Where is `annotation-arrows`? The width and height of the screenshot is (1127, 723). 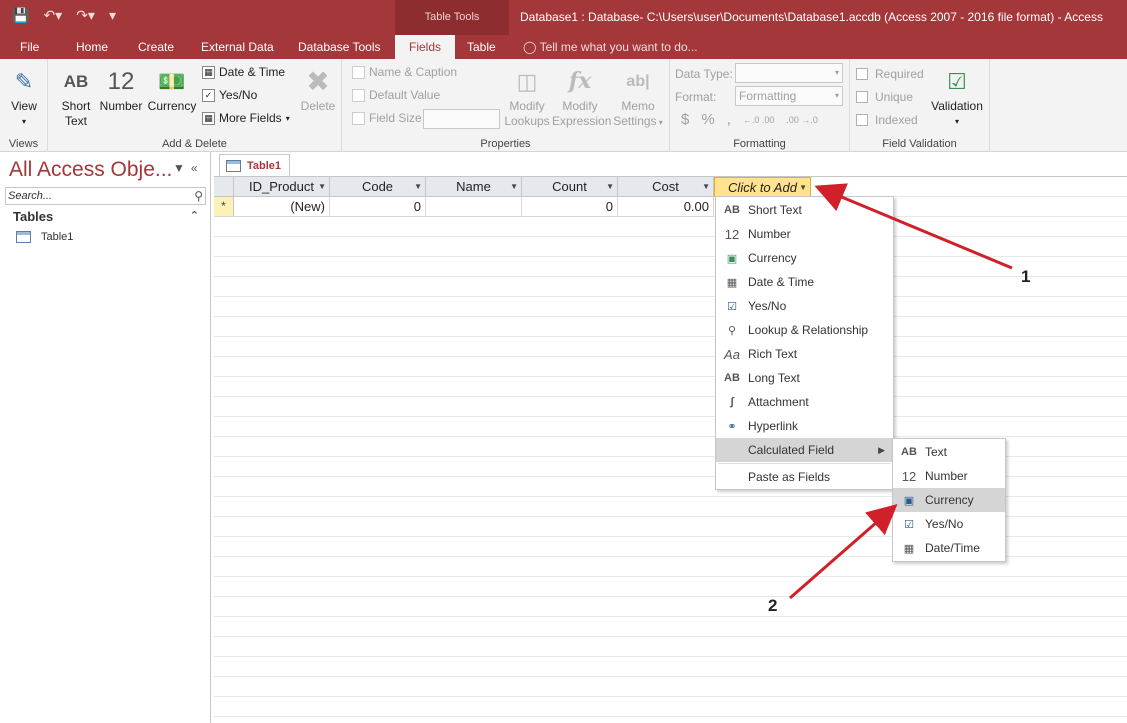 annotation-arrows is located at coordinates (901, 391).